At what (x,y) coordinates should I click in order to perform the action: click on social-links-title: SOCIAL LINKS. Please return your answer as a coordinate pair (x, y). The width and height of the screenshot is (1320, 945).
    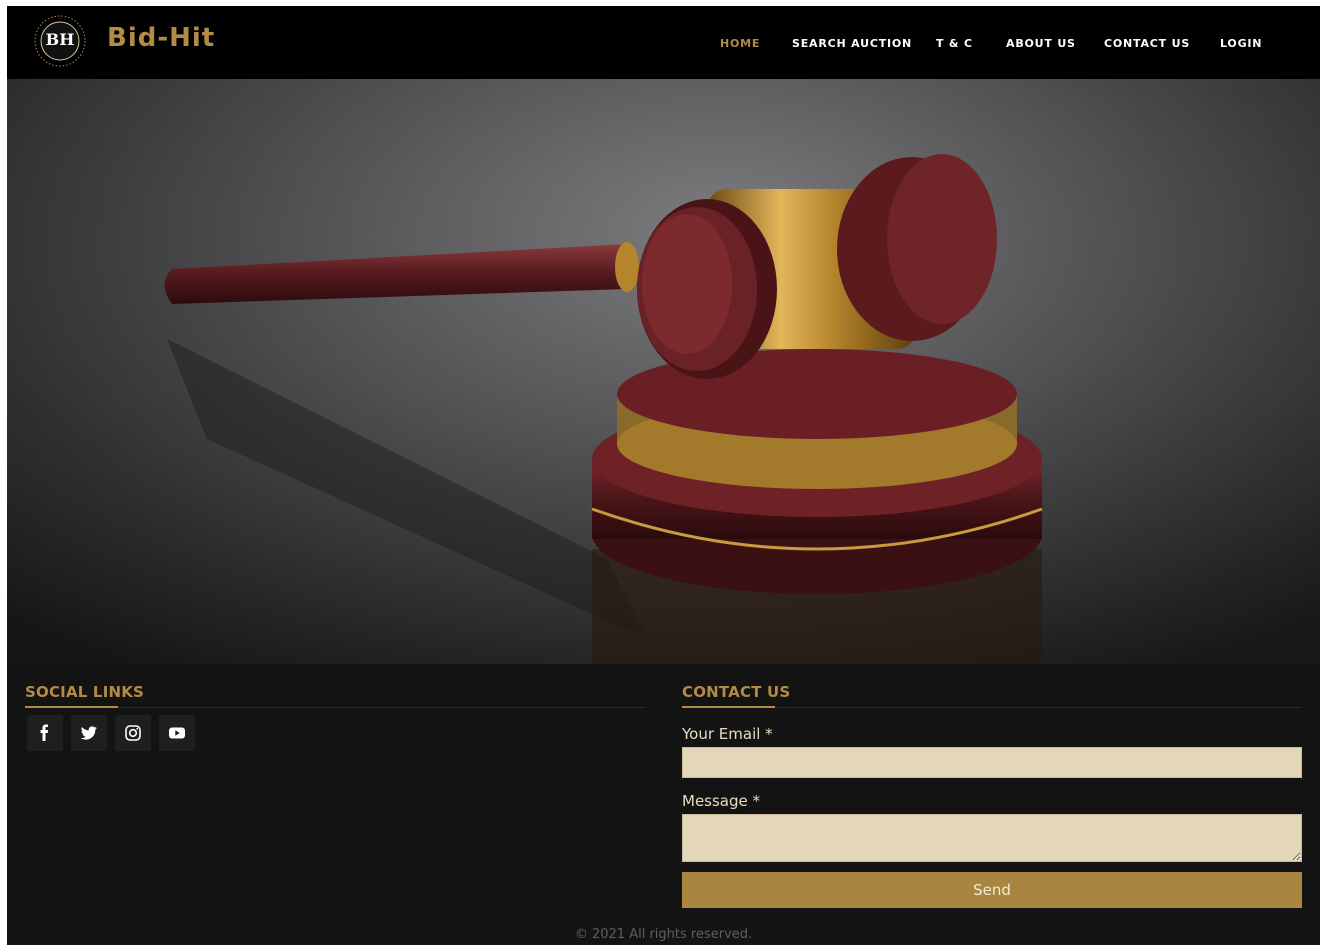
    Looking at the image, I should click on (85, 692).